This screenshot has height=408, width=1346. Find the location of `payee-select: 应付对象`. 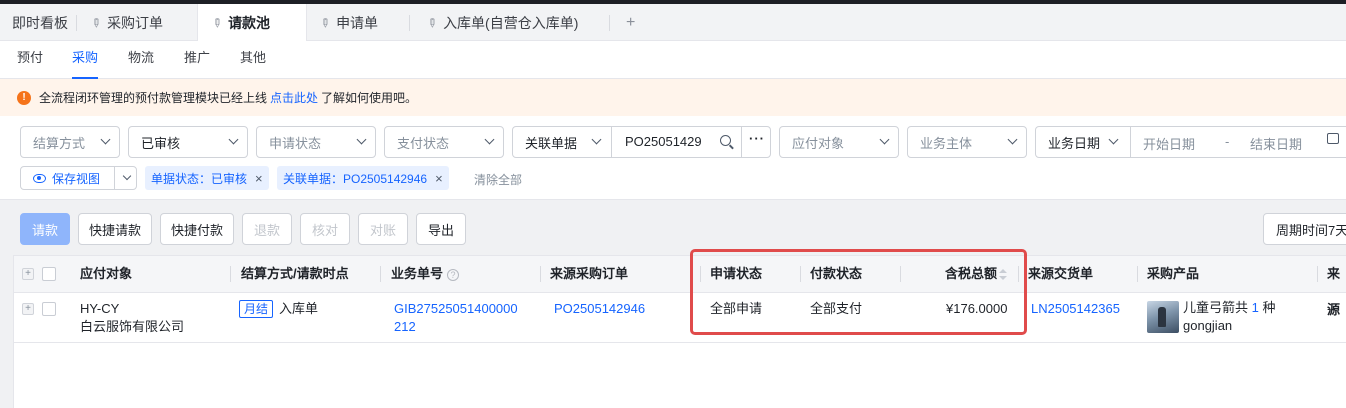

payee-select: 应付对象 is located at coordinates (839, 142).